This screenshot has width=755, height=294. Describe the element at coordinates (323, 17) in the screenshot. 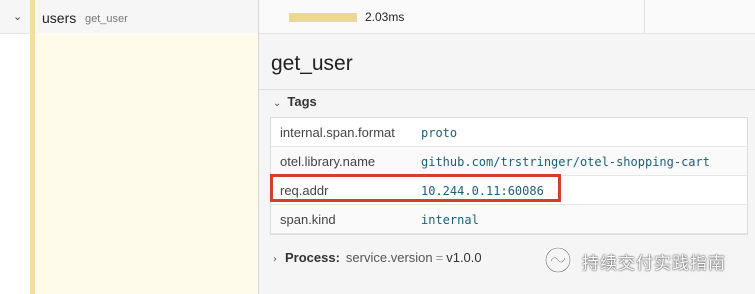

I see `span-duration-bar` at that location.